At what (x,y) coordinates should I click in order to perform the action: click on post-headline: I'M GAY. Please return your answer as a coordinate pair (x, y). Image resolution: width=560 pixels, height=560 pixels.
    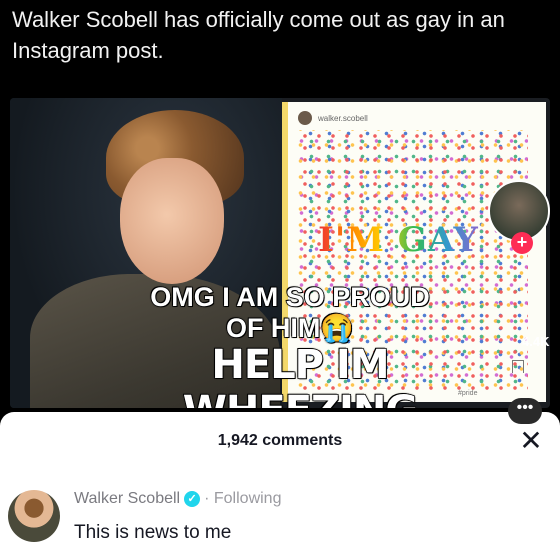
    Looking at the image, I should click on (398, 240).